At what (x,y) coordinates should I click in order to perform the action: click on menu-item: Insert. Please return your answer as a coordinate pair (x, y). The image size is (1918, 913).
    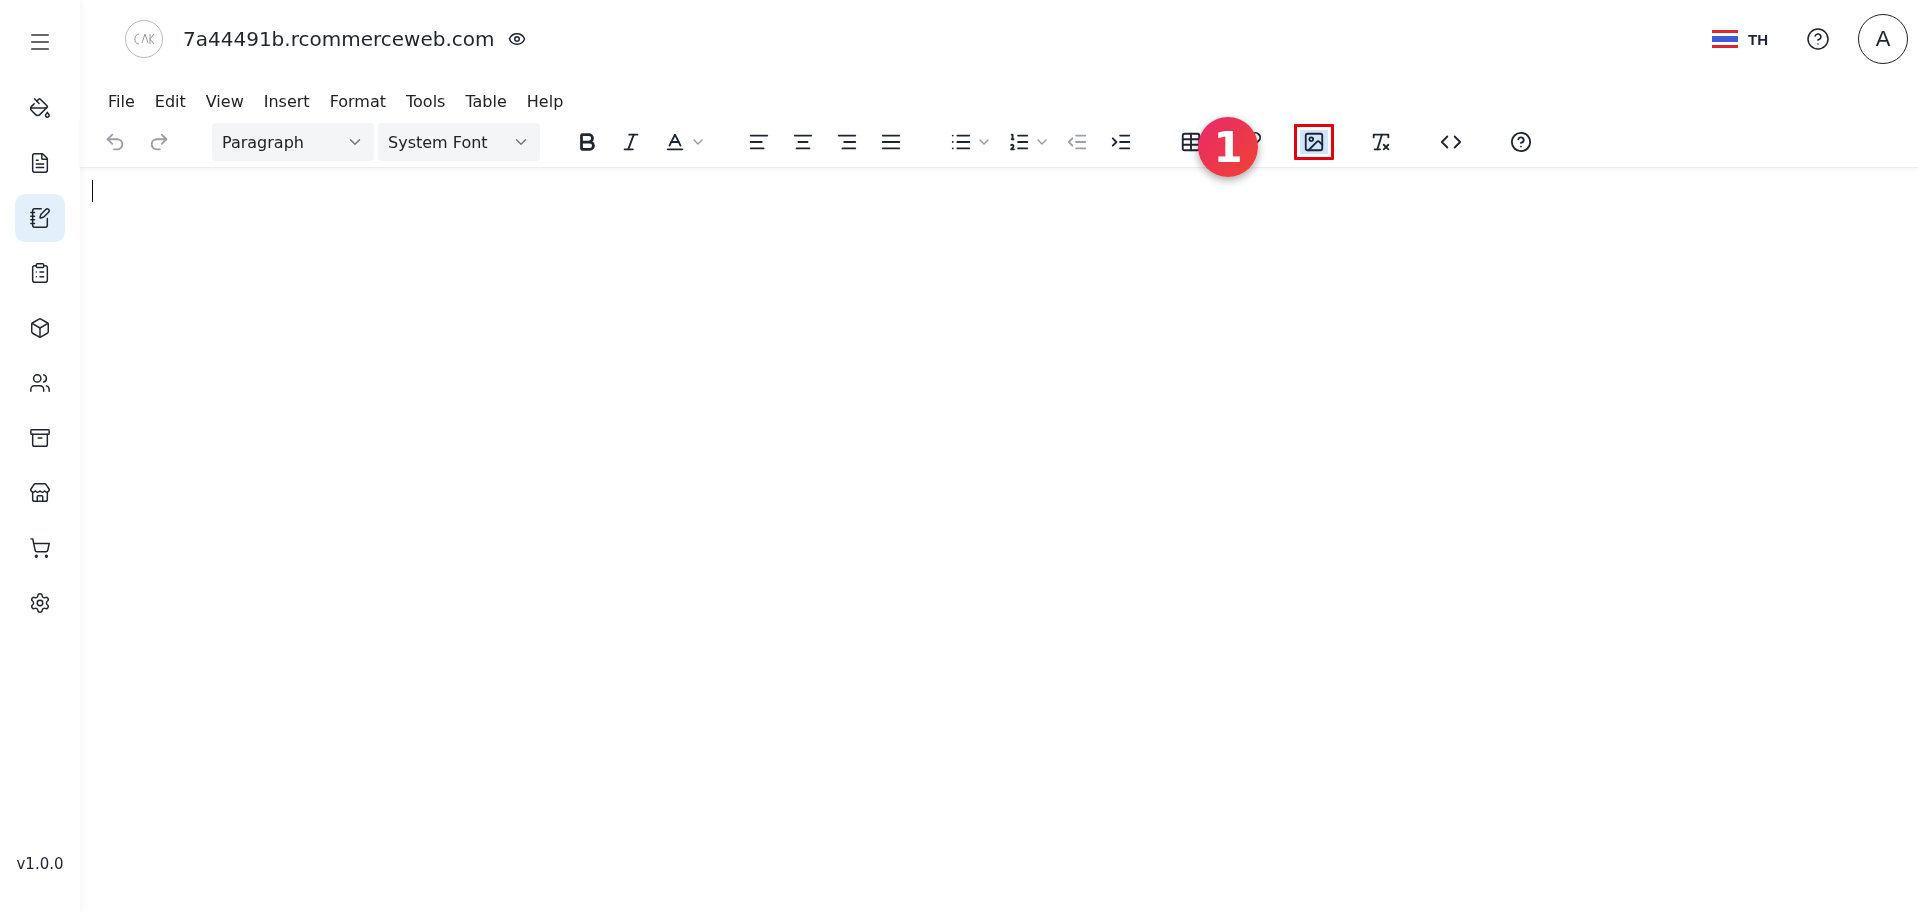
    Looking at the image, I should click on (286, 101).